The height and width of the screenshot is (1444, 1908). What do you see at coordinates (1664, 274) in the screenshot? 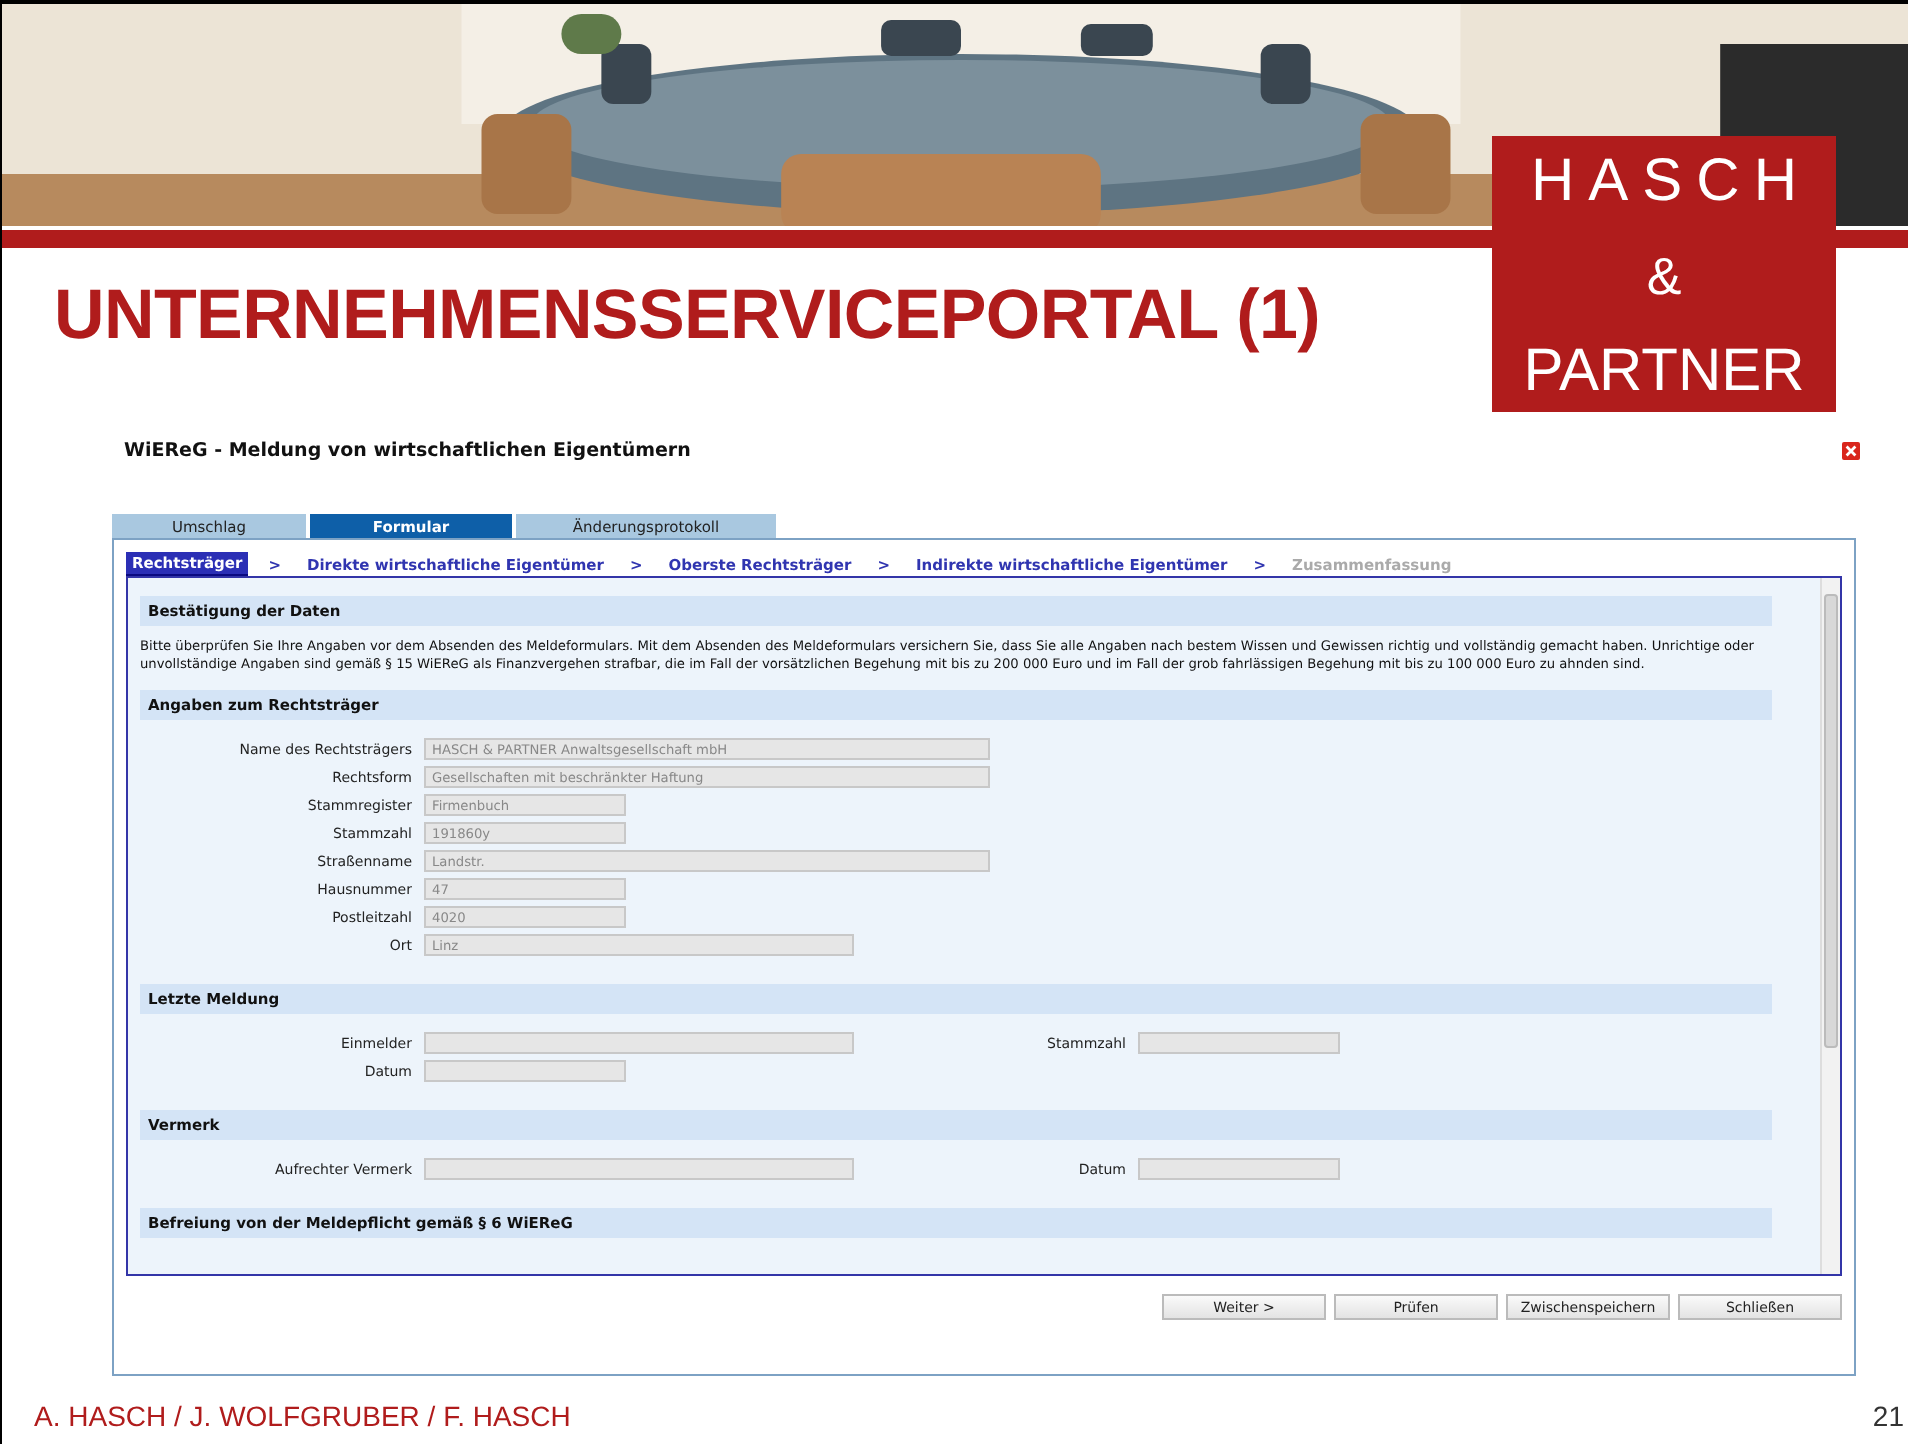
I see `logo: HASCH & PARTNER` at bounding box center [1664, 274].